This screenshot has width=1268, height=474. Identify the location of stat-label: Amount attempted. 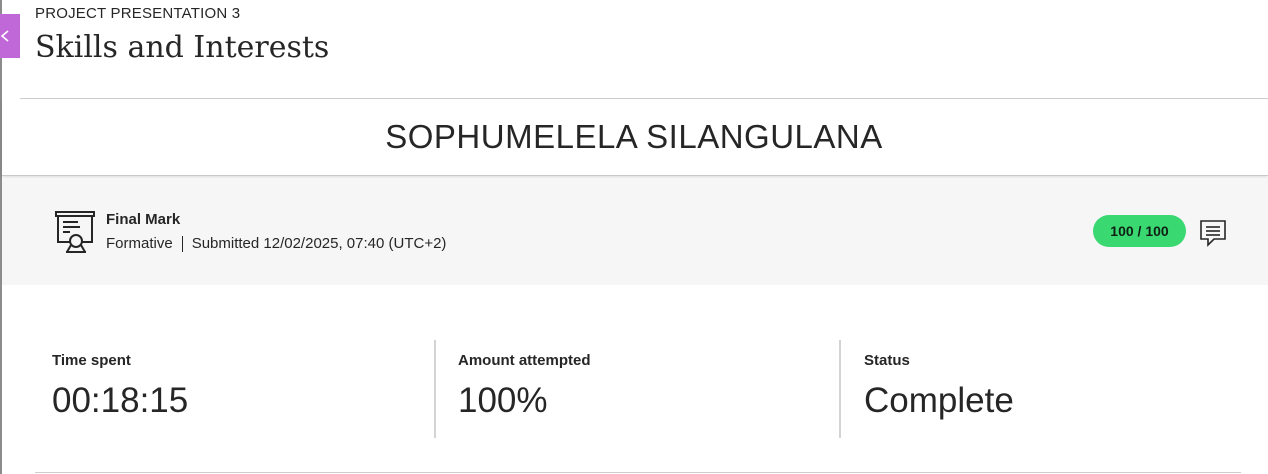
(524, 360).